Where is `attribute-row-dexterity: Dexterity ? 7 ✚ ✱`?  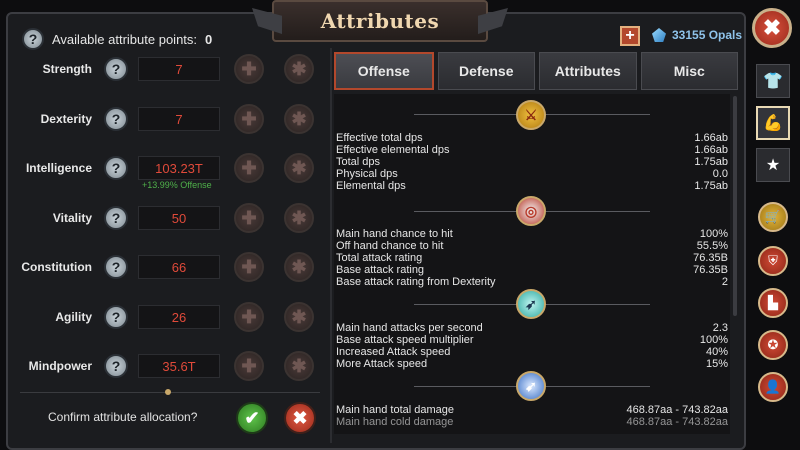
attribute-row-dexterity: Dexterity ? 7 ✚ ✱ is located at coordinates (171, 119).